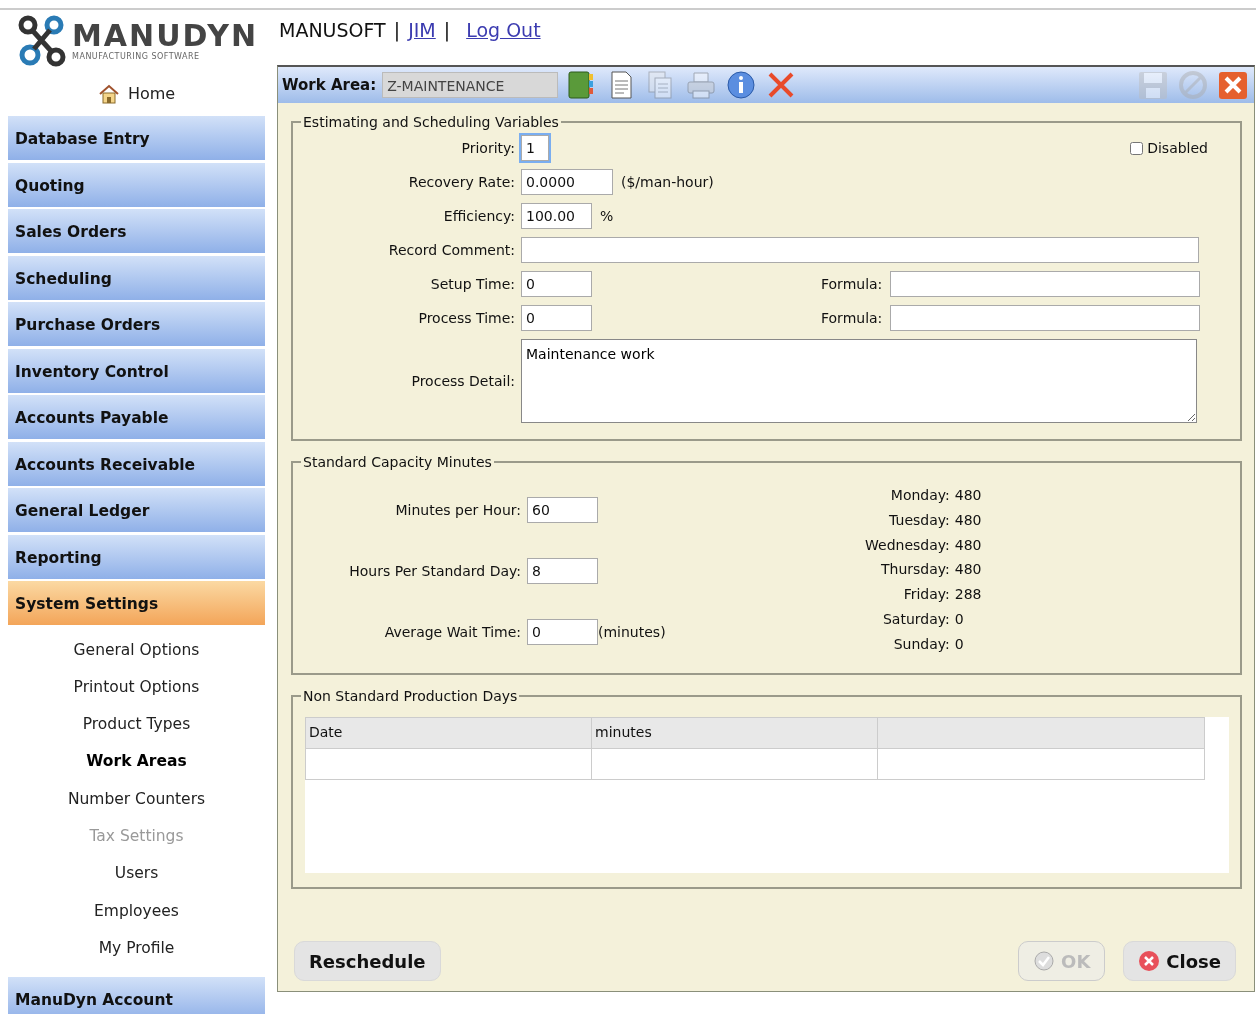 The image size is (1256, 1014). What do you see at coordinates (907, 545) in the screenshot?
I see `day-label: Wednesday:` at bounding box center [907, 545].